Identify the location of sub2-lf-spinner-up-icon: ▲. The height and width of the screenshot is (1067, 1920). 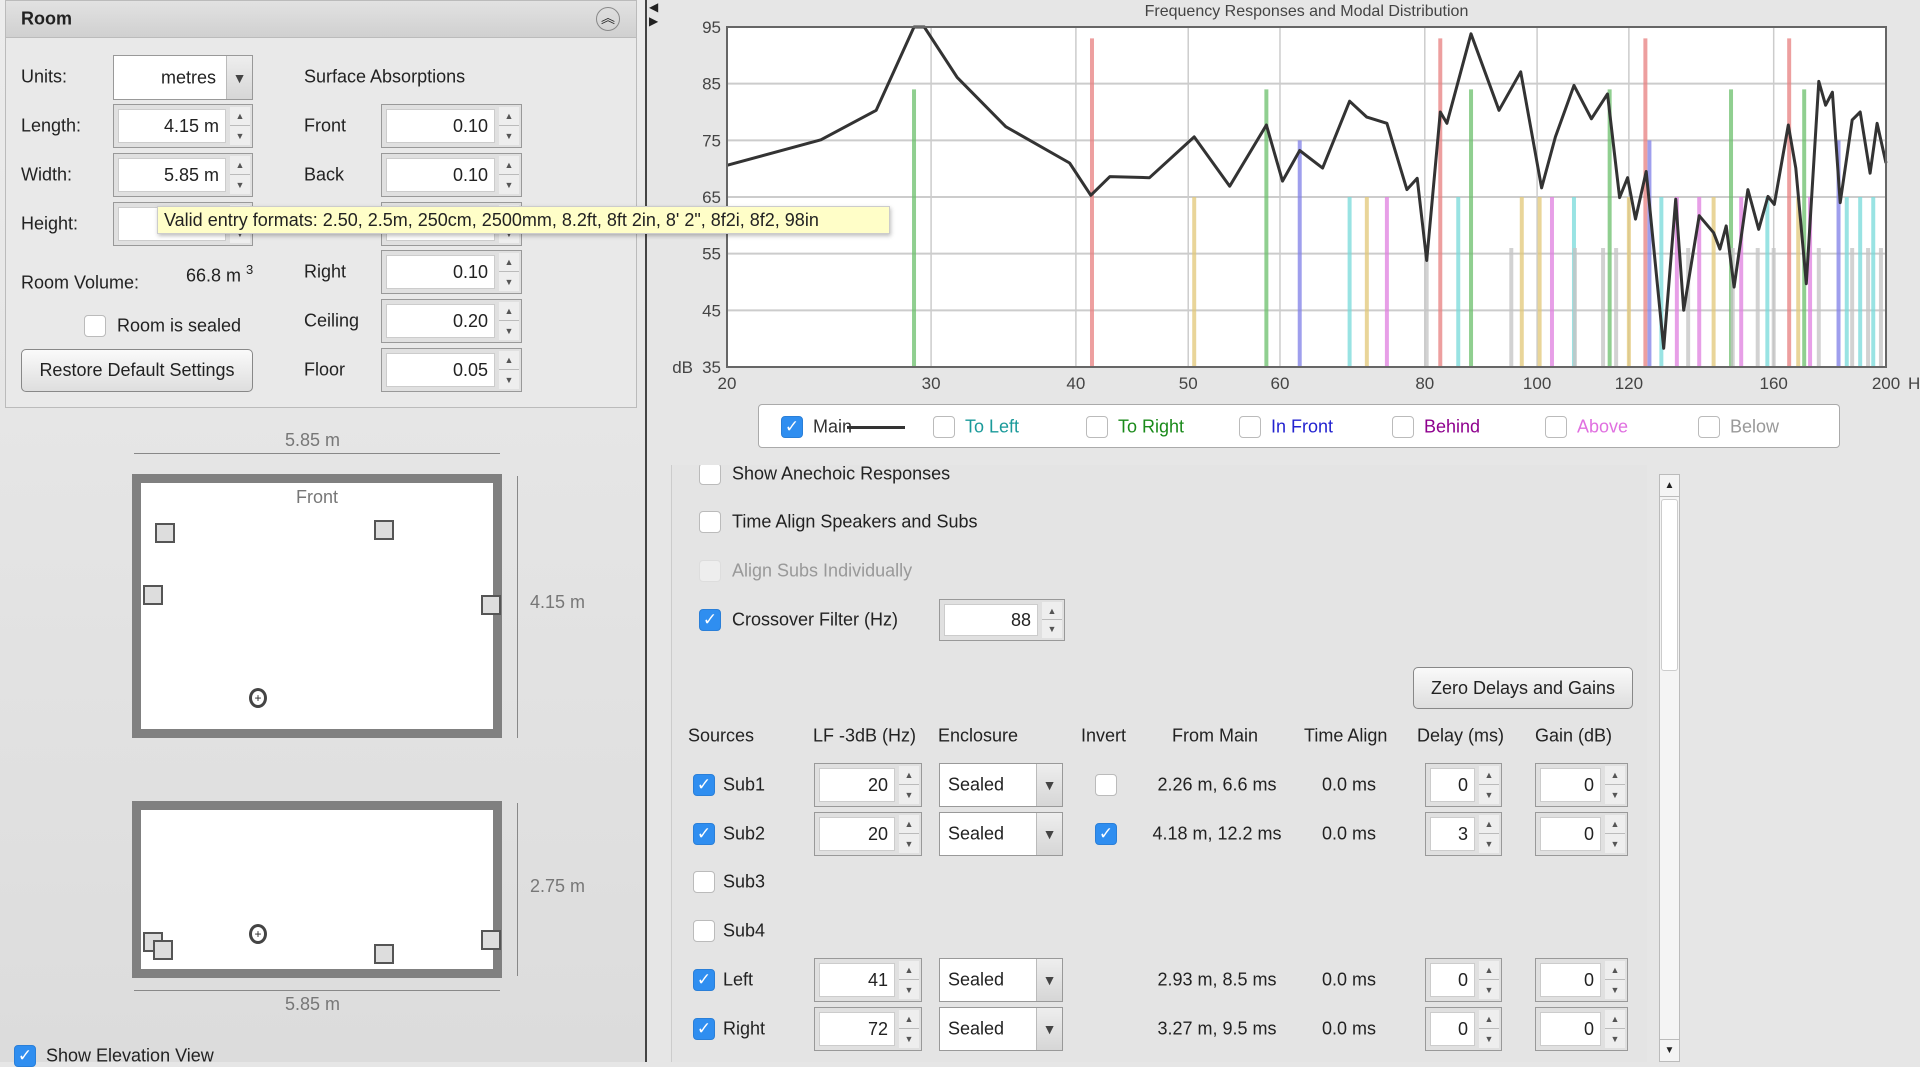
(909, 824).